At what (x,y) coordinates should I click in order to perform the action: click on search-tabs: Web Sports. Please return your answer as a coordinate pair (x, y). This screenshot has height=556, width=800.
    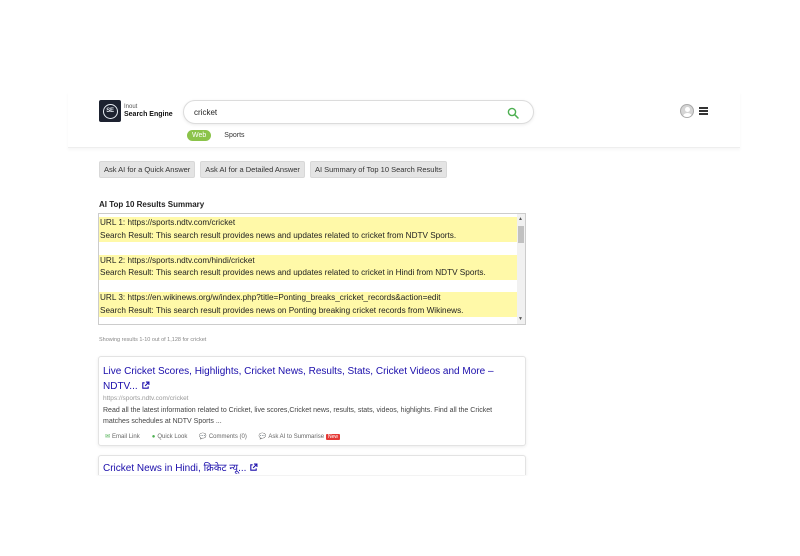
    Looking at the image, I should click on (222, 135).